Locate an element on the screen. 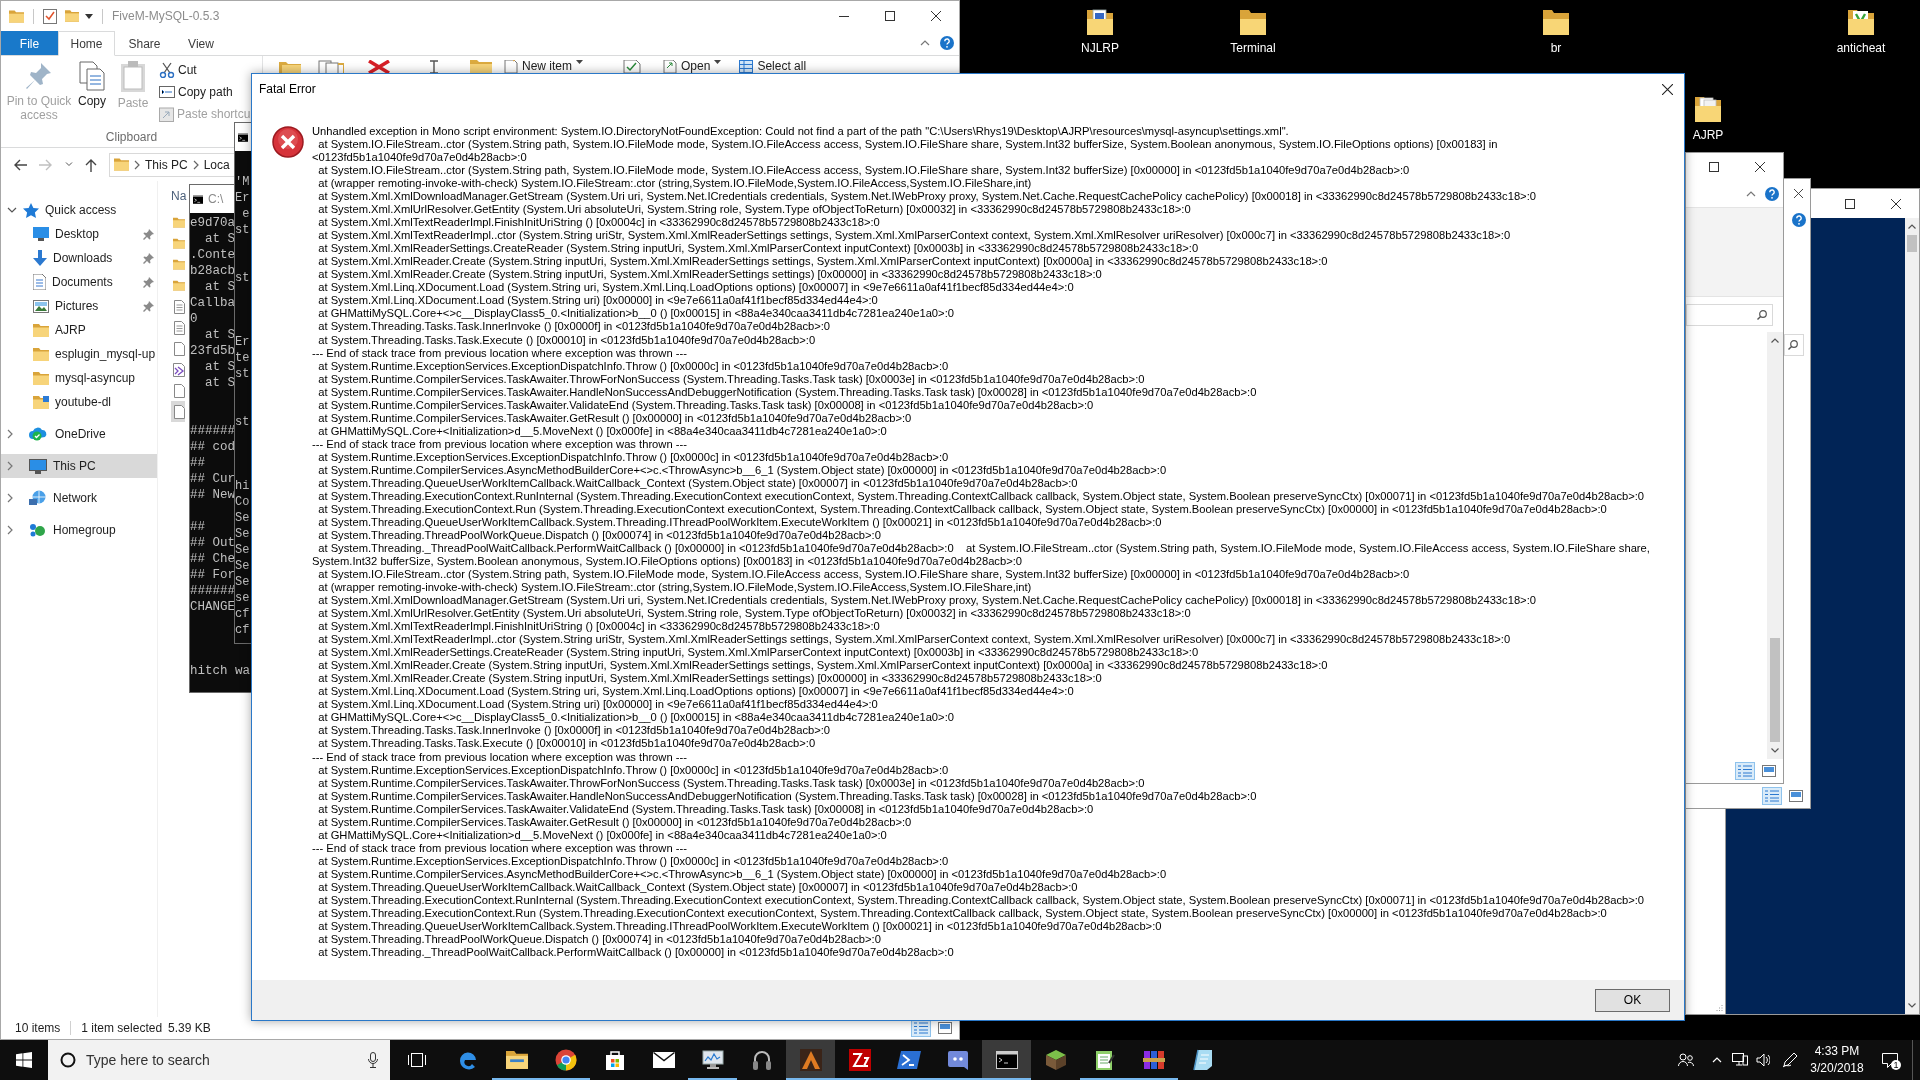 Image resolution: width=1920 pixels, height=1080 pixels. nav-item: Documents is located at coordinates (79, 282).